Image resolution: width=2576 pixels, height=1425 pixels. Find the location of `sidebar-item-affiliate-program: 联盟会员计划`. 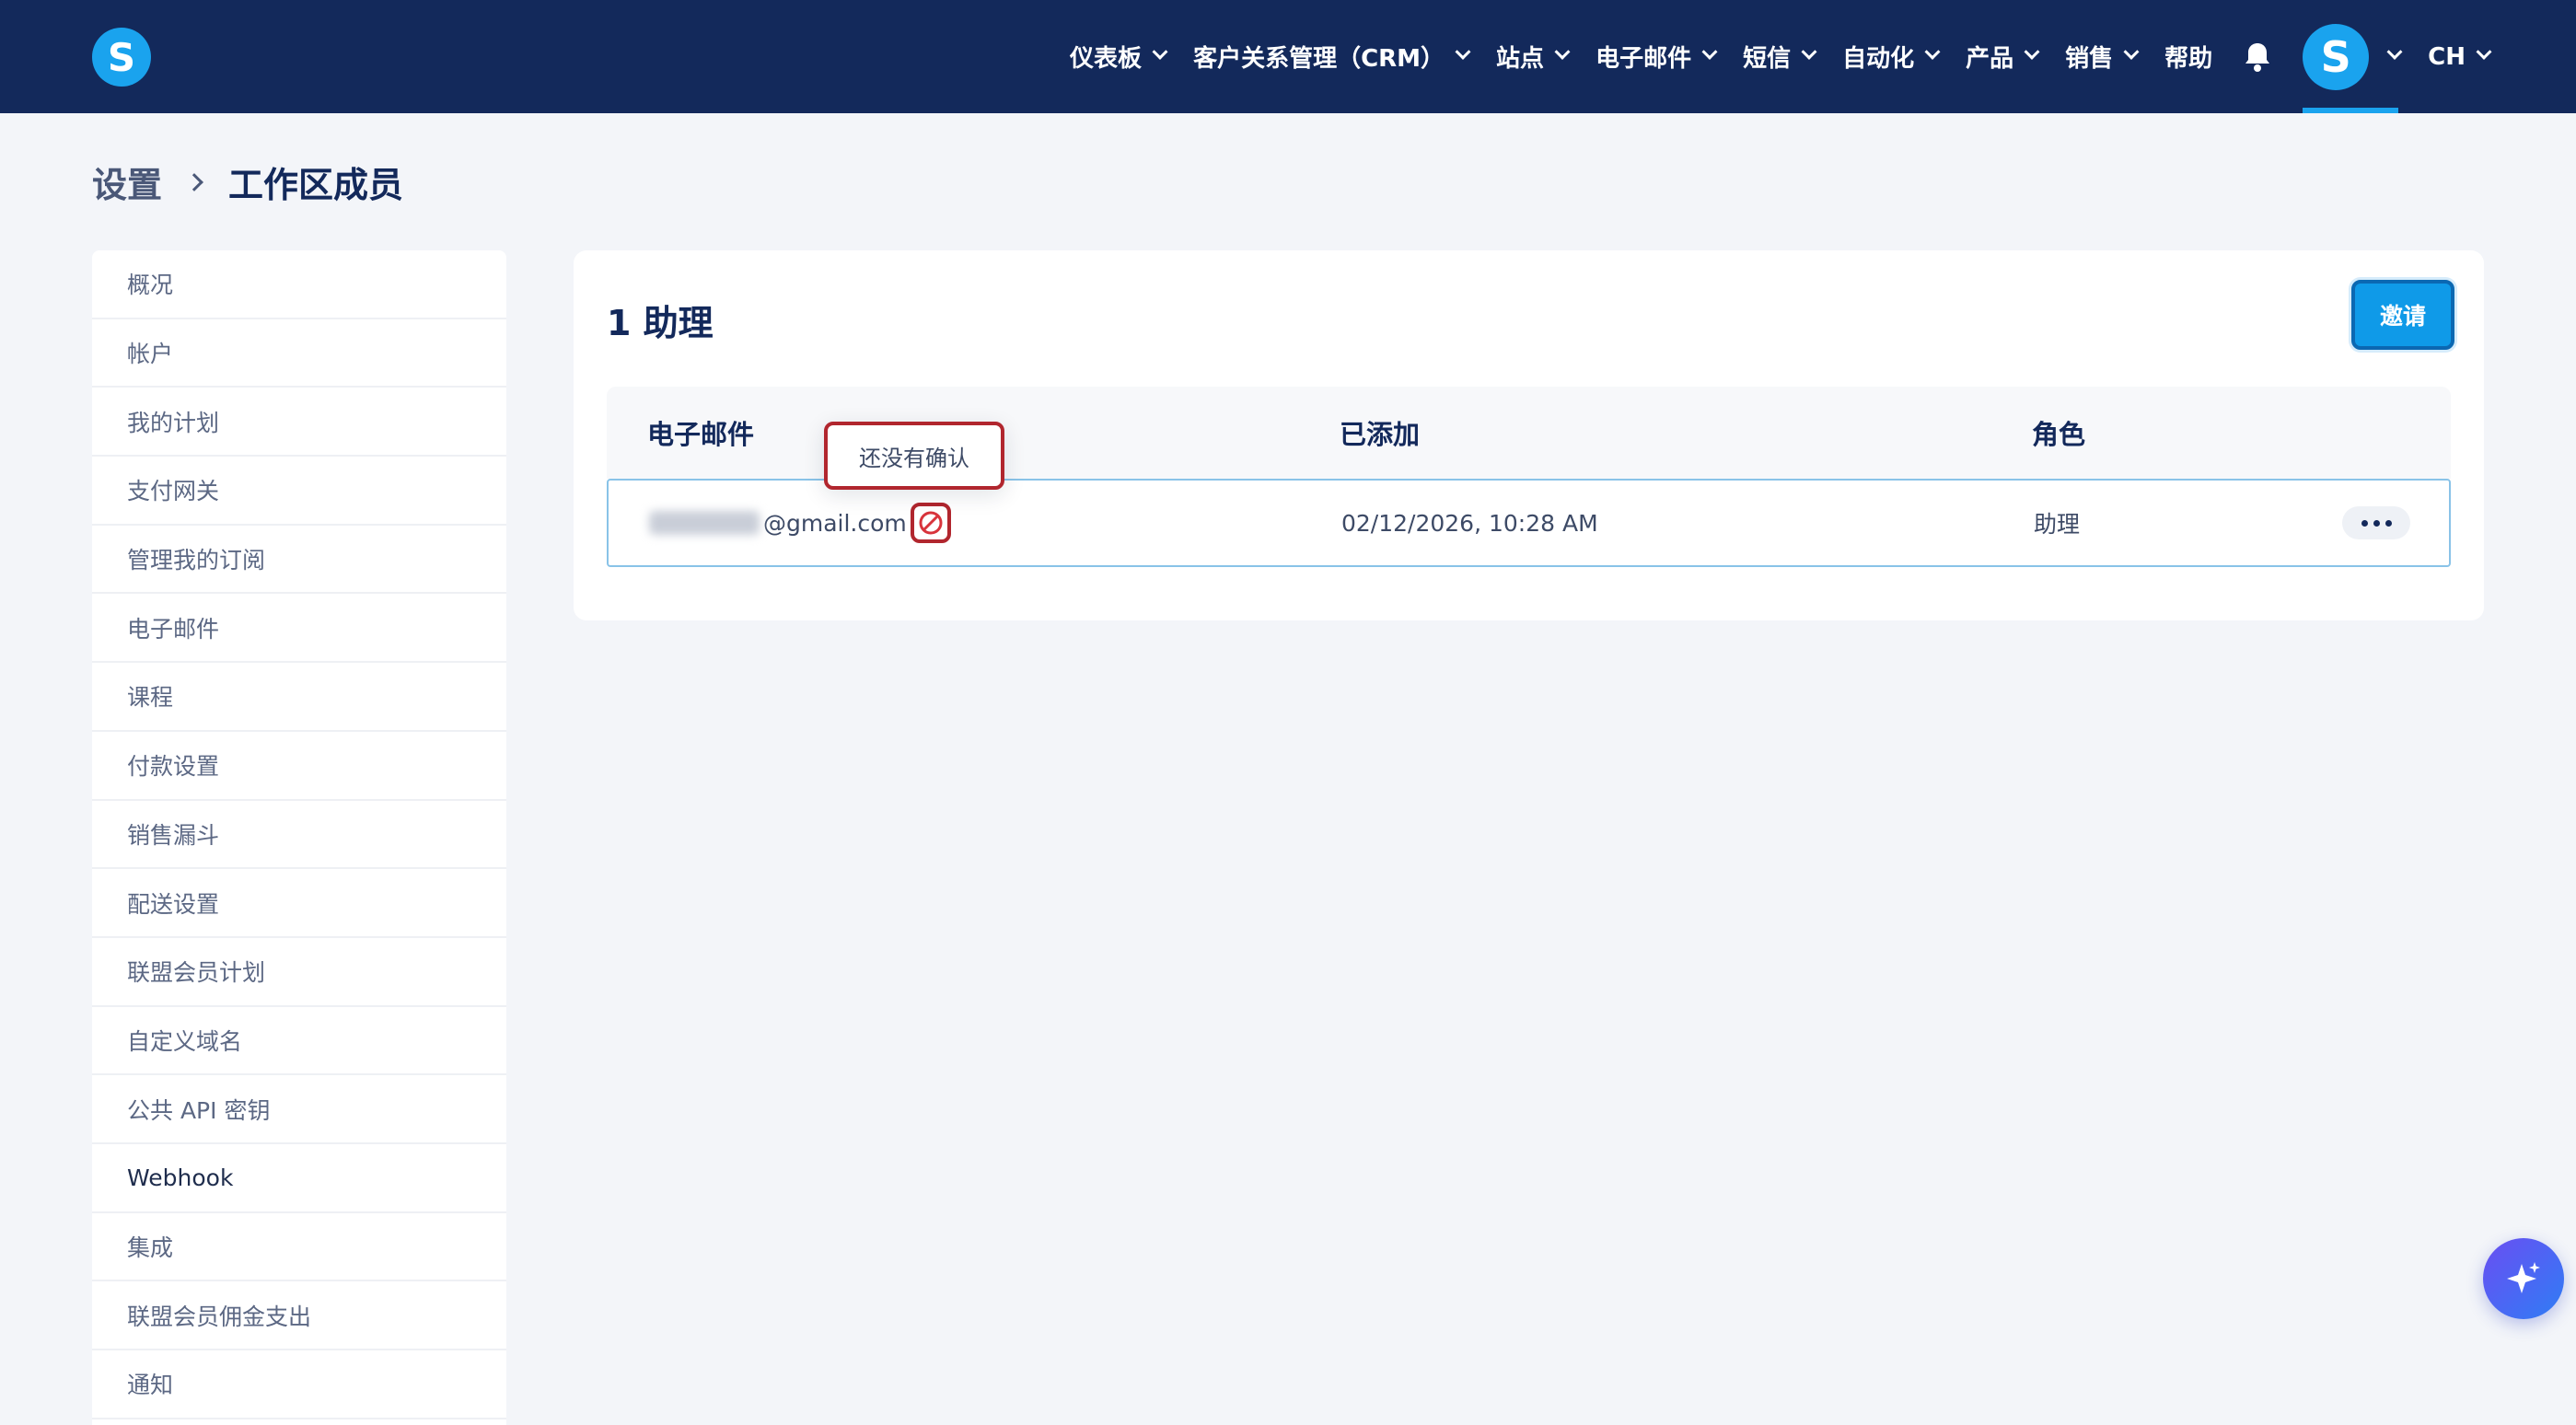

sidebar-item-affiliate-program: 联盟会员计划 is located at coordinates (299, 972).